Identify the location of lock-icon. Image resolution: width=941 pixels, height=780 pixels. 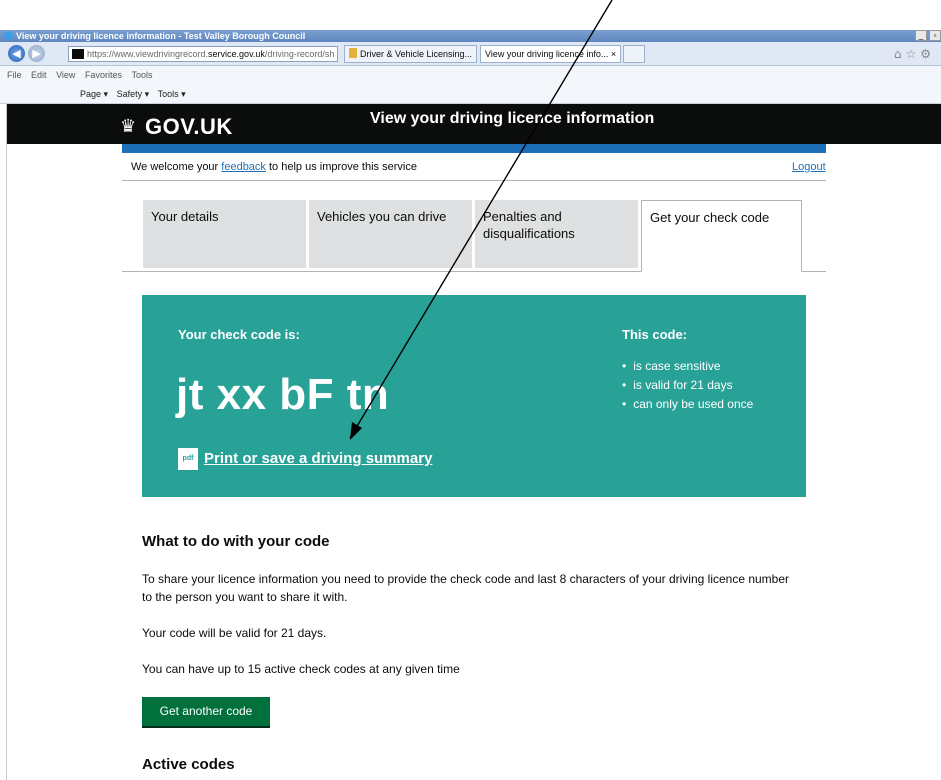
(353, 53).